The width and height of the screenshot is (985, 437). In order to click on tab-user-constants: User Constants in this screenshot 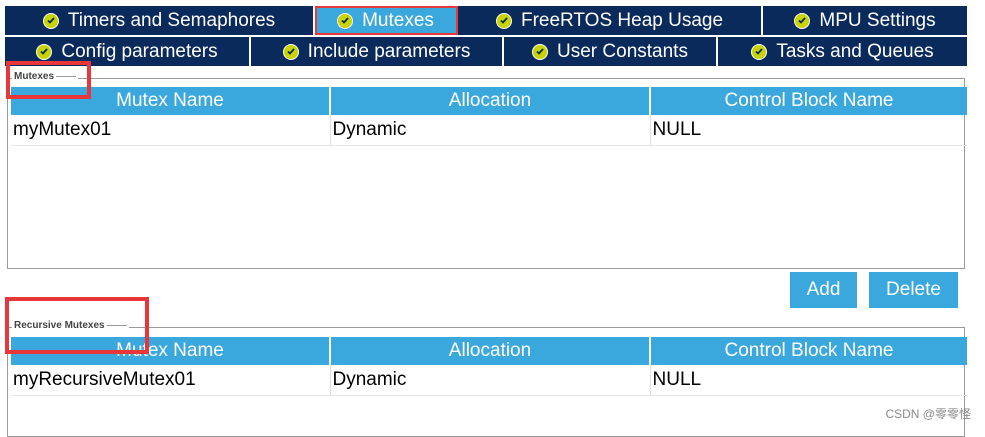, I will do `click(611, 51)`.